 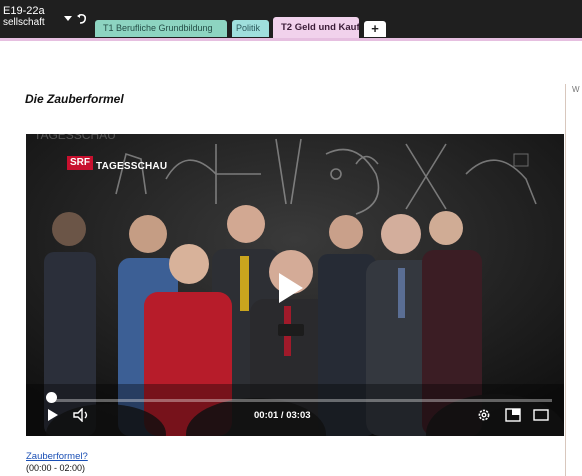 I want to click on tab-label: T2 Geld und Kauf, so click(x=320, y=27).